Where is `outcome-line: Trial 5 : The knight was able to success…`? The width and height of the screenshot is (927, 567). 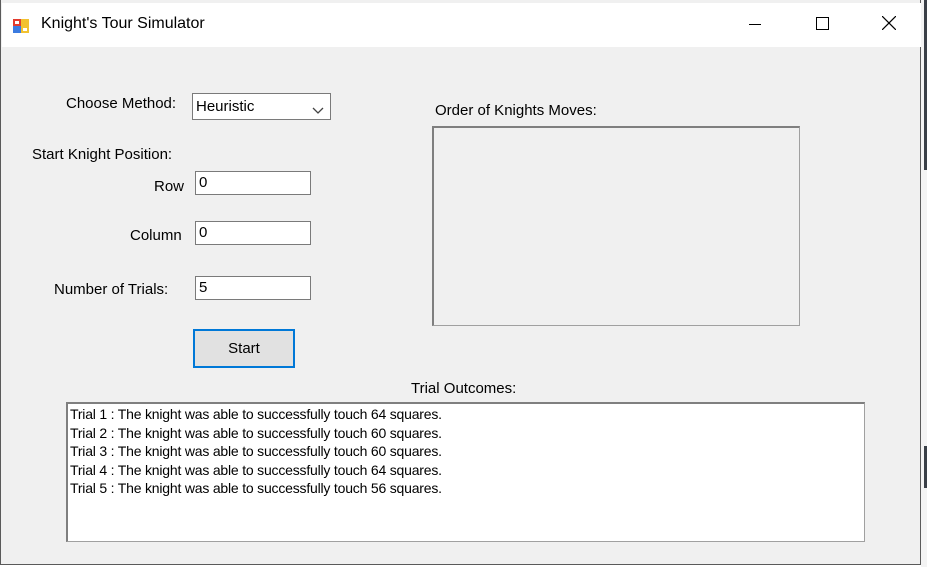
outcome-line: Trial 5 : The knight was able to success… is located at coordinates (256, 488).